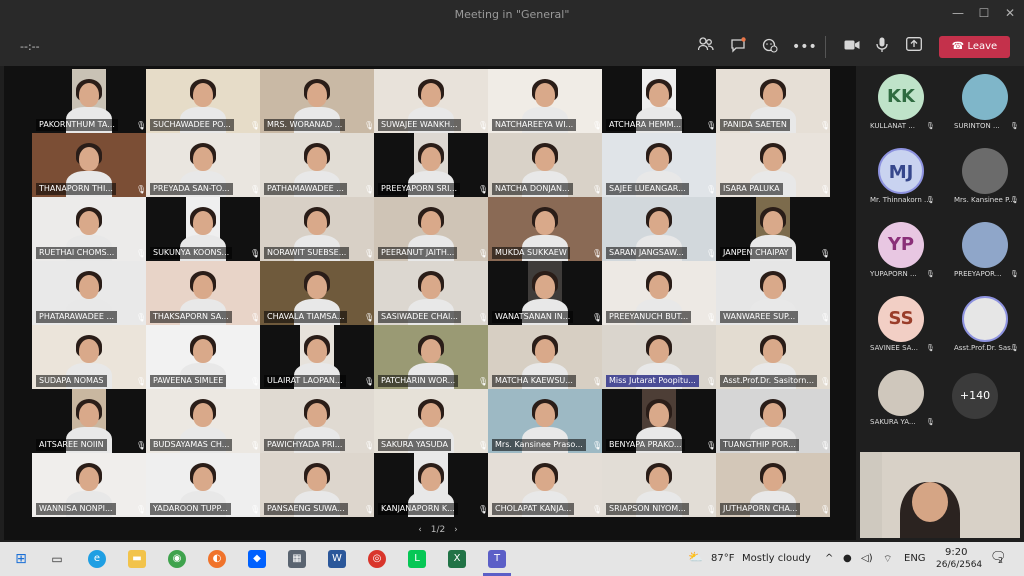 Image resolution: width=1024 pixels, height=576 pixels. Describe the element at coordinates (706, 47) in the screenshot. I see `people-icon` at that location.